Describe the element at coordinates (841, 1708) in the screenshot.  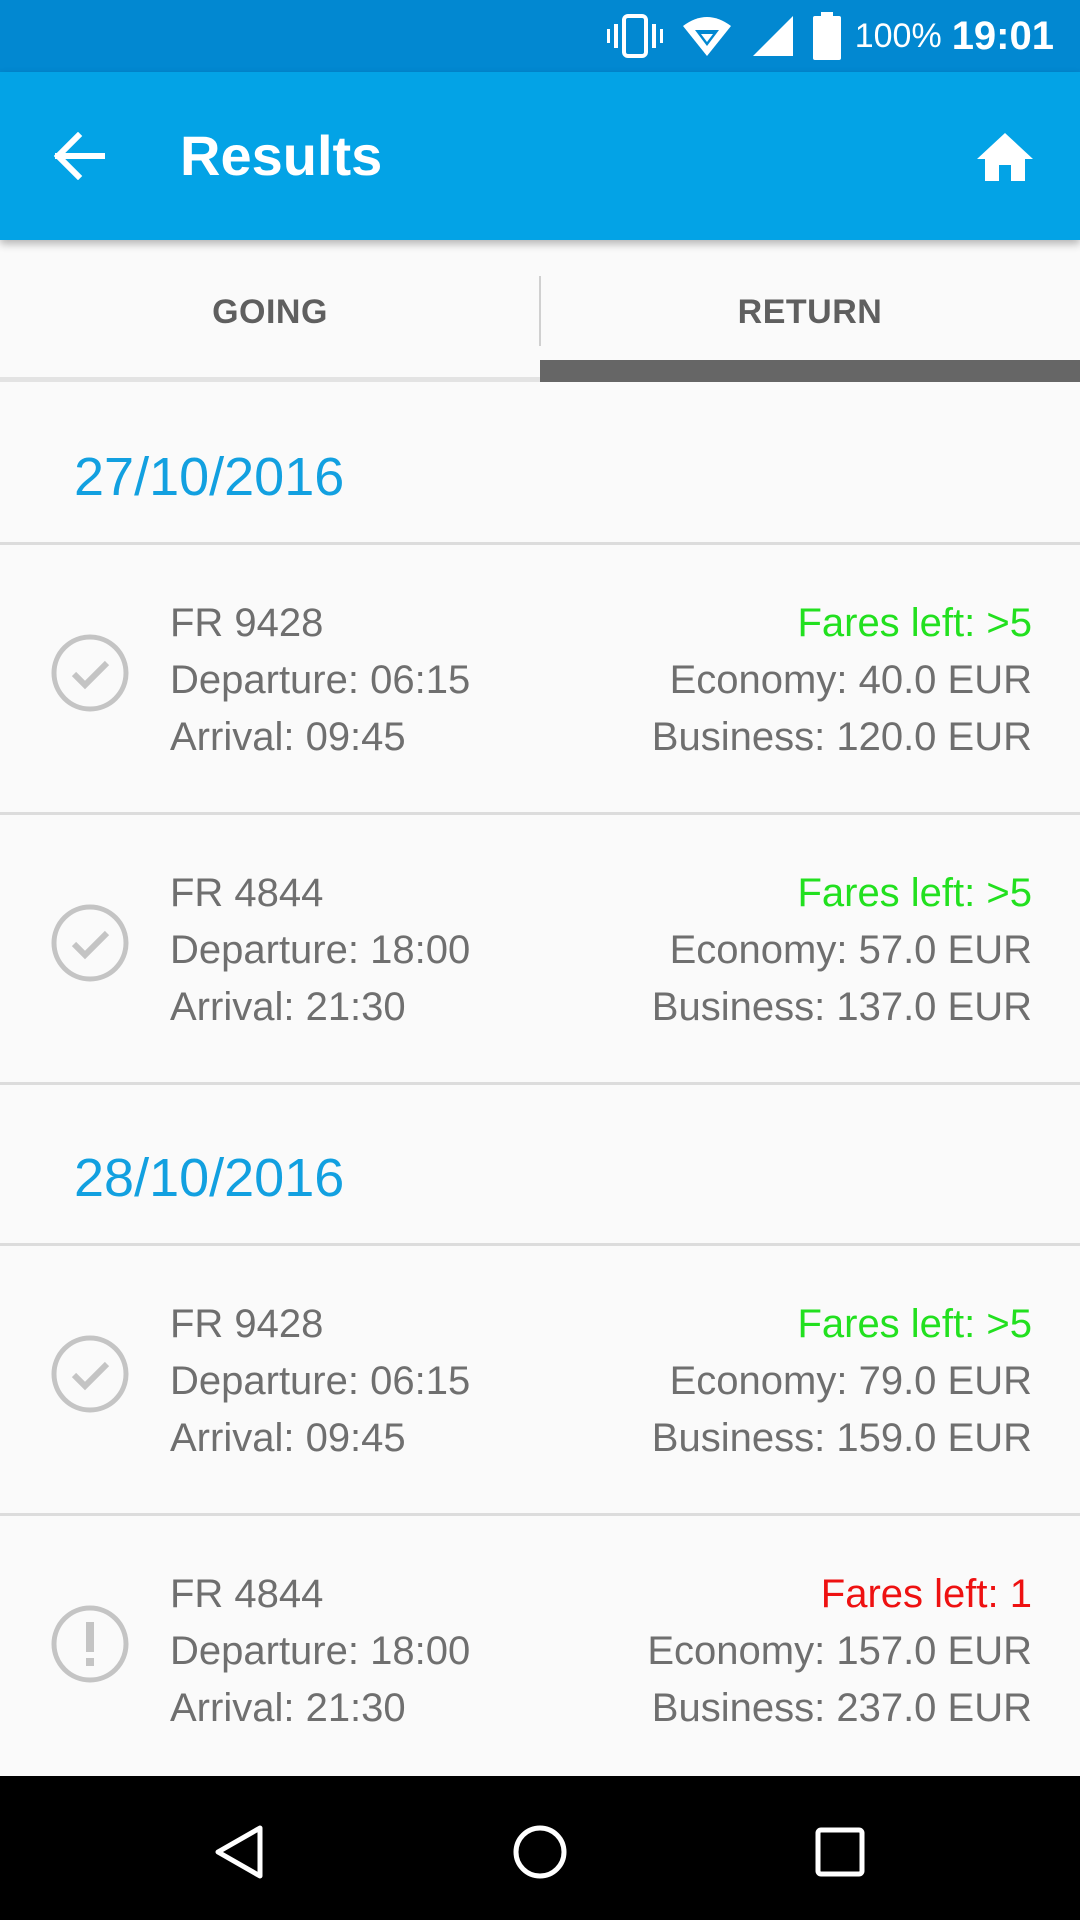
I see `business-price: Business: 237.0 EUR` at that location.